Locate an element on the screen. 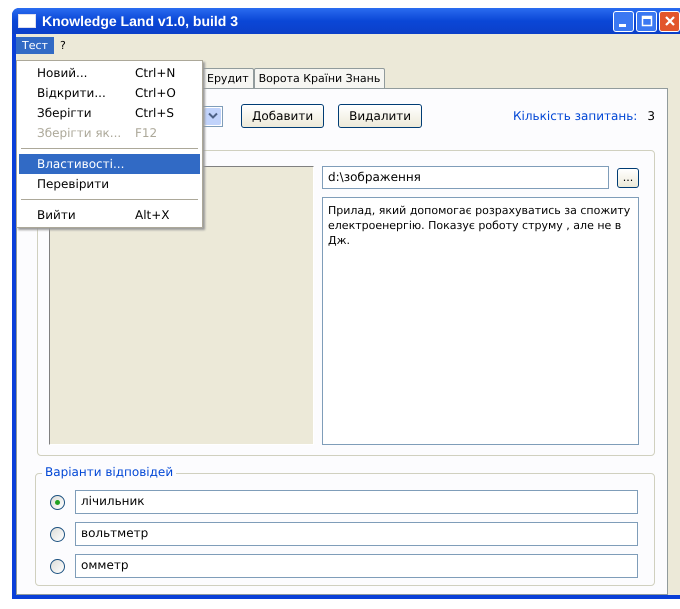  shortcut-label: F12 is located at coordinates (146, 133).